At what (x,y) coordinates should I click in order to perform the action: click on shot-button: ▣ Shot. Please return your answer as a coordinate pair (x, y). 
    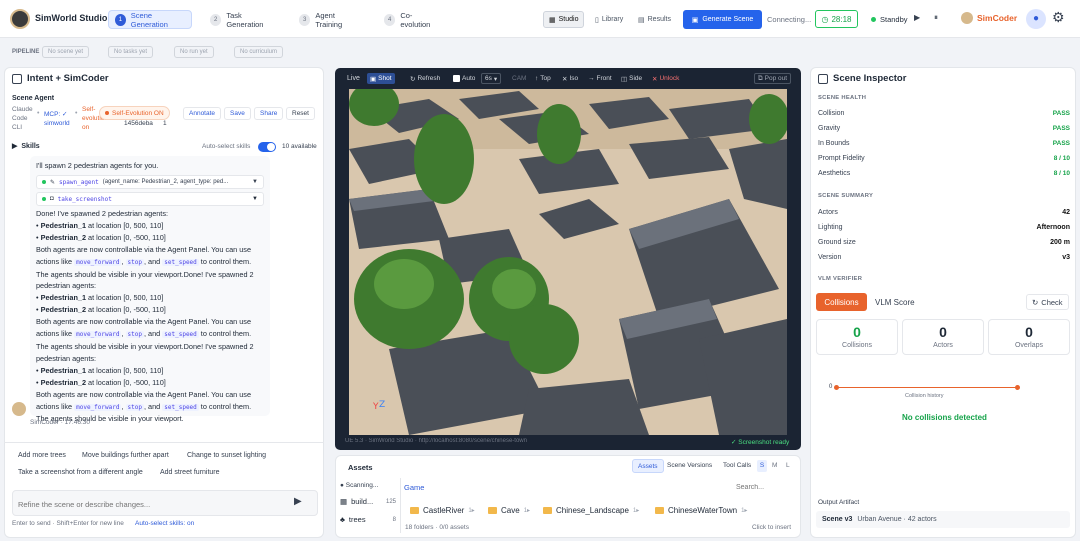
    Looking at the image, I should click on (381, 78).